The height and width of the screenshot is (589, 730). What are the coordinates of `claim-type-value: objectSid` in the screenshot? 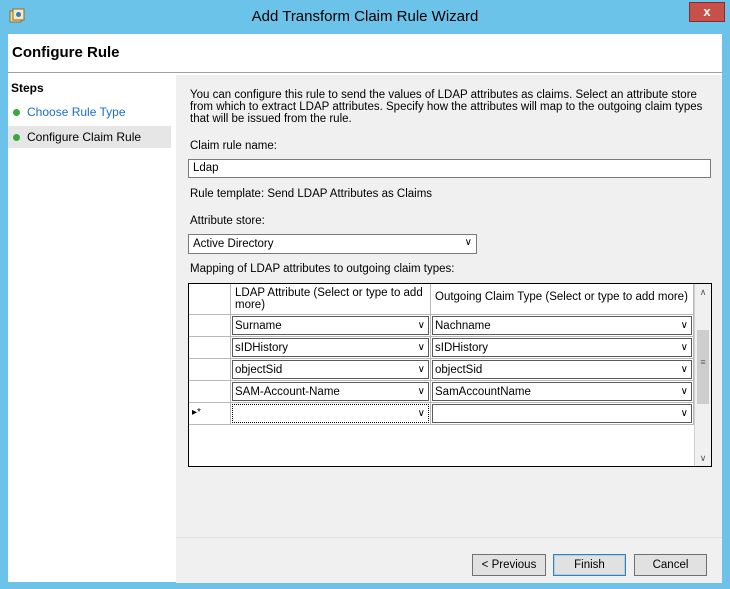 It's located at (459, 370).